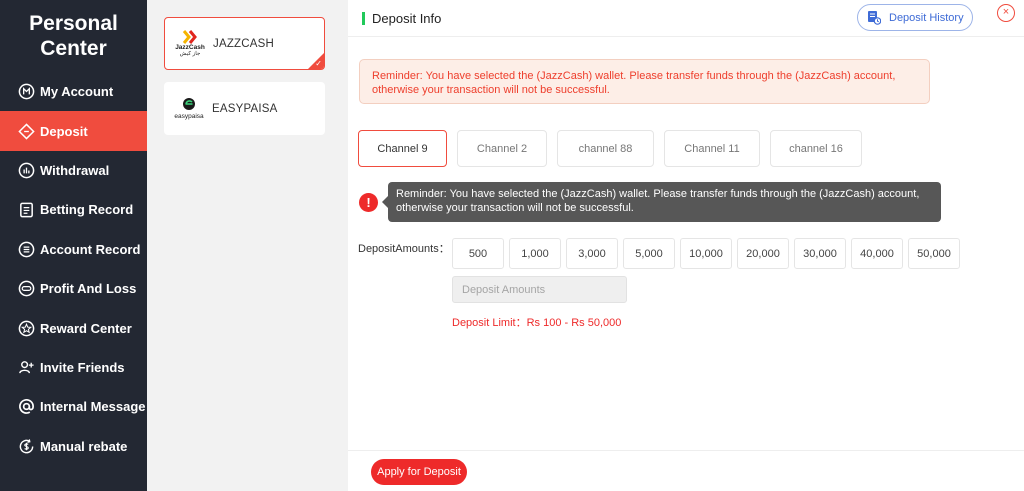 This screenshot has width=1024, height=491. I want to click on panel-footer: Apply for Deposit, so click(686, 470).